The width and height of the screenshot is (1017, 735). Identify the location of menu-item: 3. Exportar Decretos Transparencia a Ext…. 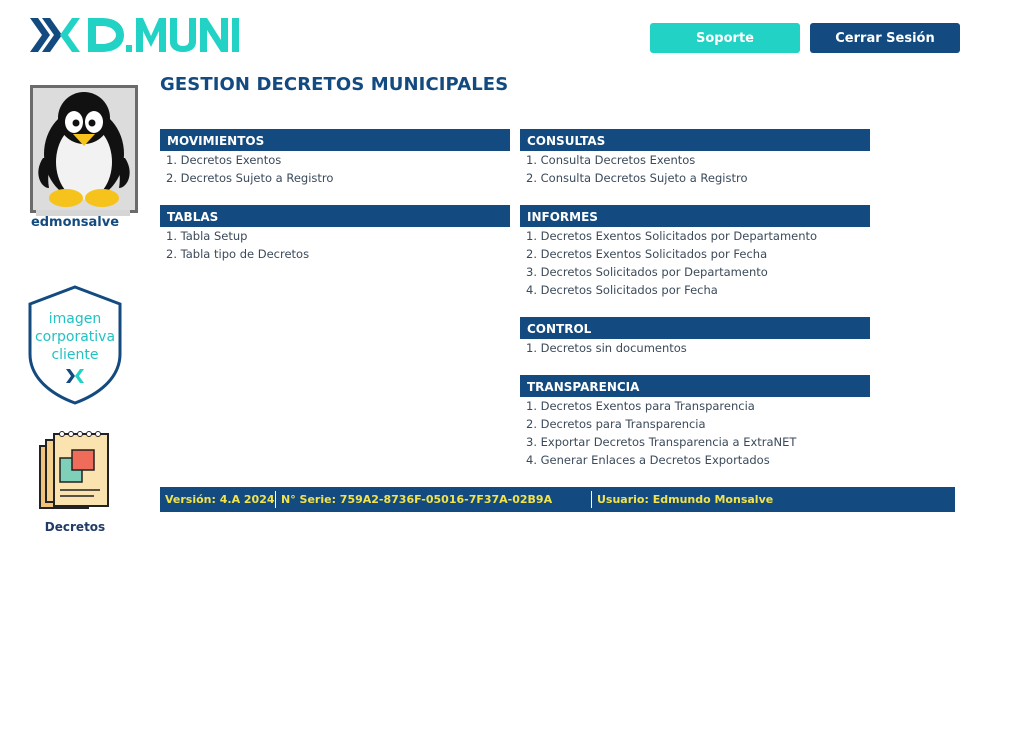
(695, 442).